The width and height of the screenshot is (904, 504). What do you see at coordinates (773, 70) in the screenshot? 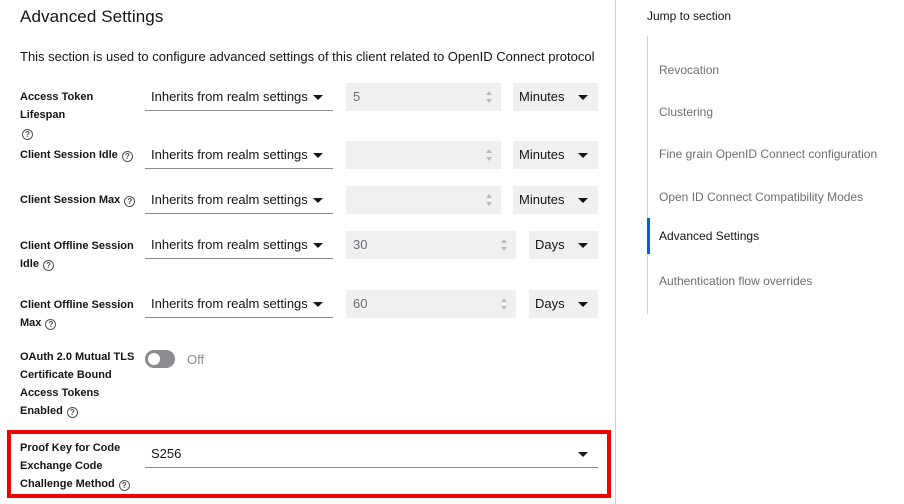
I see `nav-item-revocation: Revocation` at bounding box center [773, 70].